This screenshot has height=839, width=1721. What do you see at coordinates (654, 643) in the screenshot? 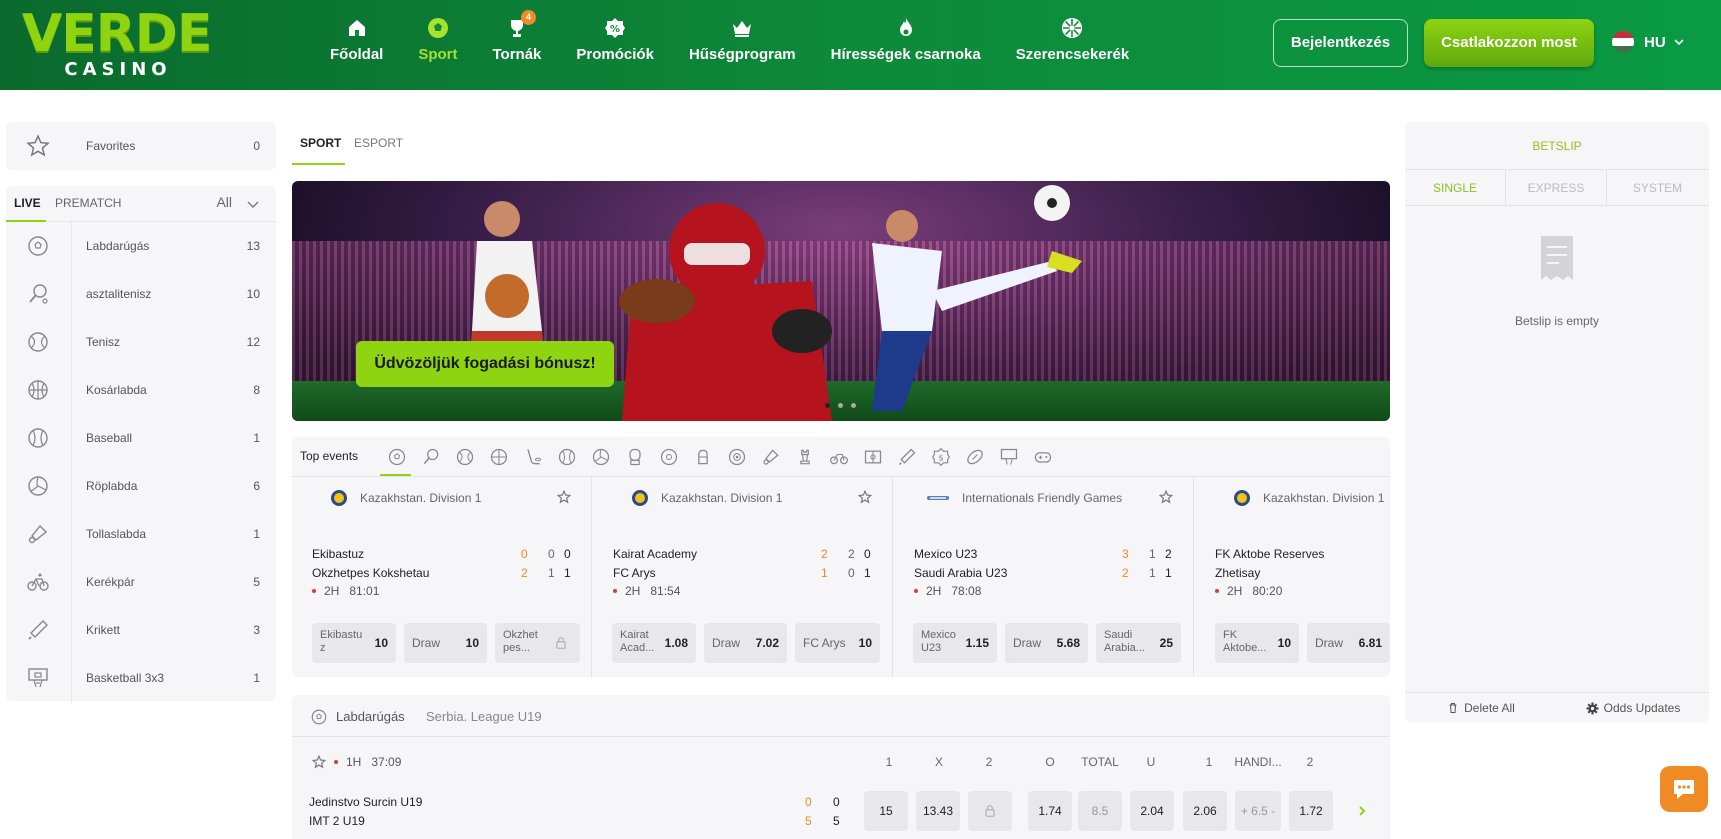
I see `odd-button-home: Kairat Acad... 1.08` at bounding box center [654, 643].